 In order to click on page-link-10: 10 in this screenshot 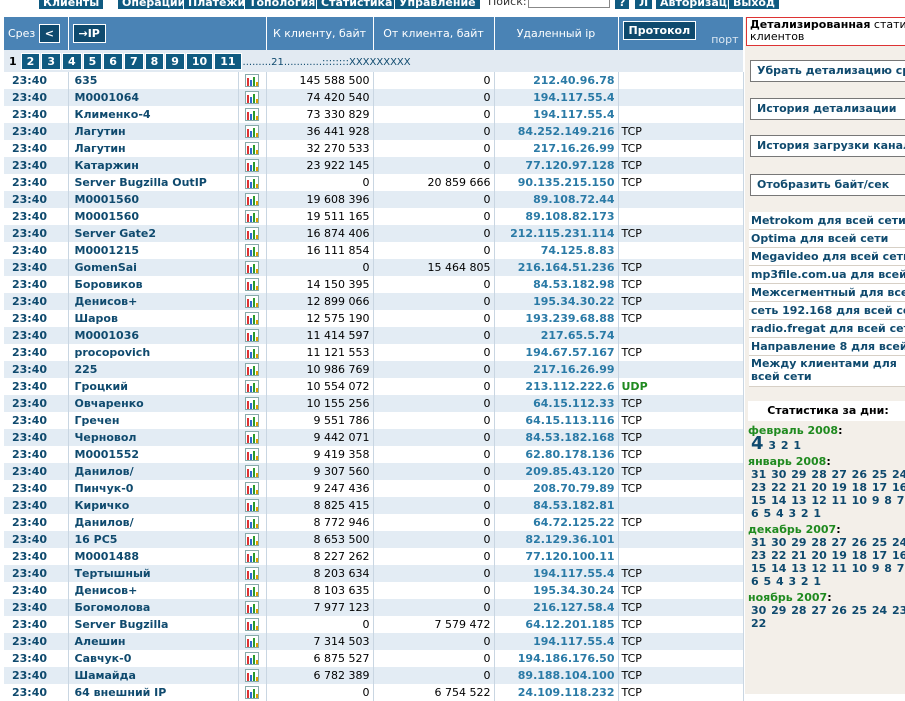, I will do `click(199, 61)`.